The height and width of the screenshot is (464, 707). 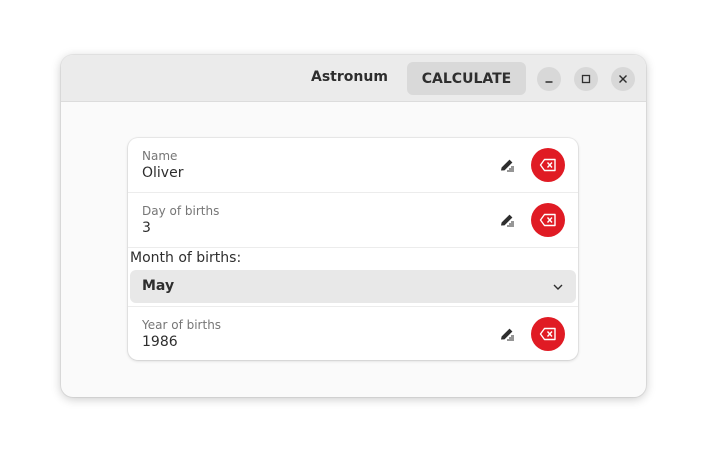 What do you see at coordinates (146, 228) in the screenshot?
I see `day-field: 3` at bounding box center [146, 228].